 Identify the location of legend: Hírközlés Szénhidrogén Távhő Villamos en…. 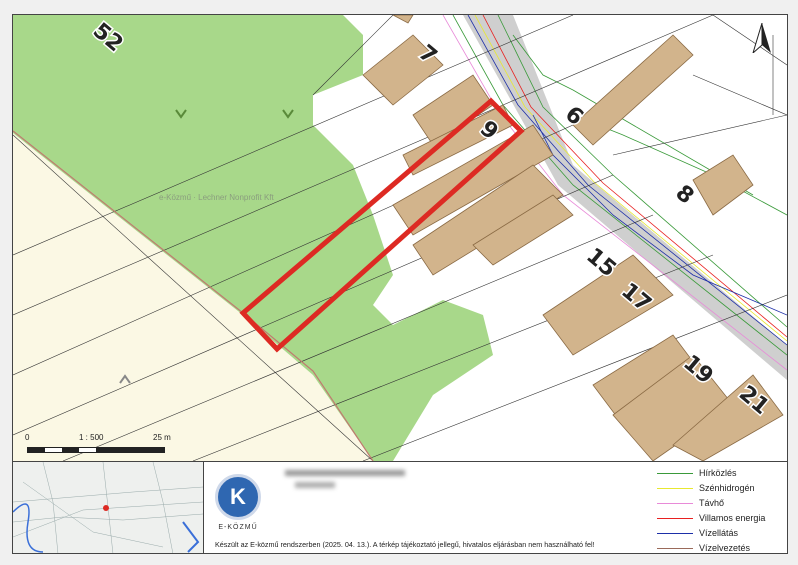
(722, 509).